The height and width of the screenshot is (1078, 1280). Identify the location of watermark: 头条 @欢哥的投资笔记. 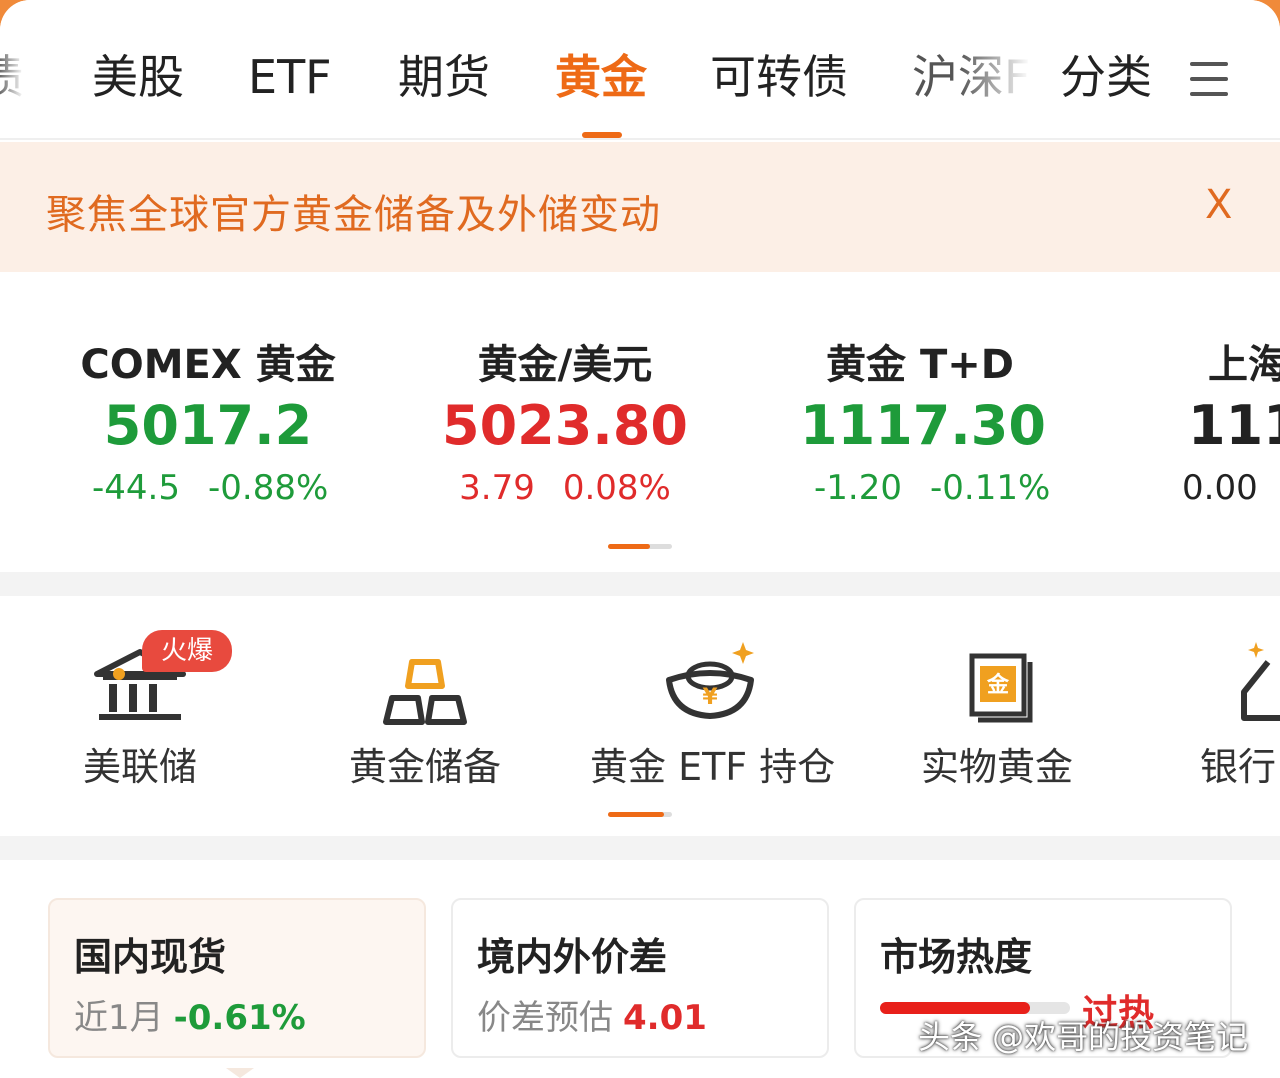
(1083, 1037).